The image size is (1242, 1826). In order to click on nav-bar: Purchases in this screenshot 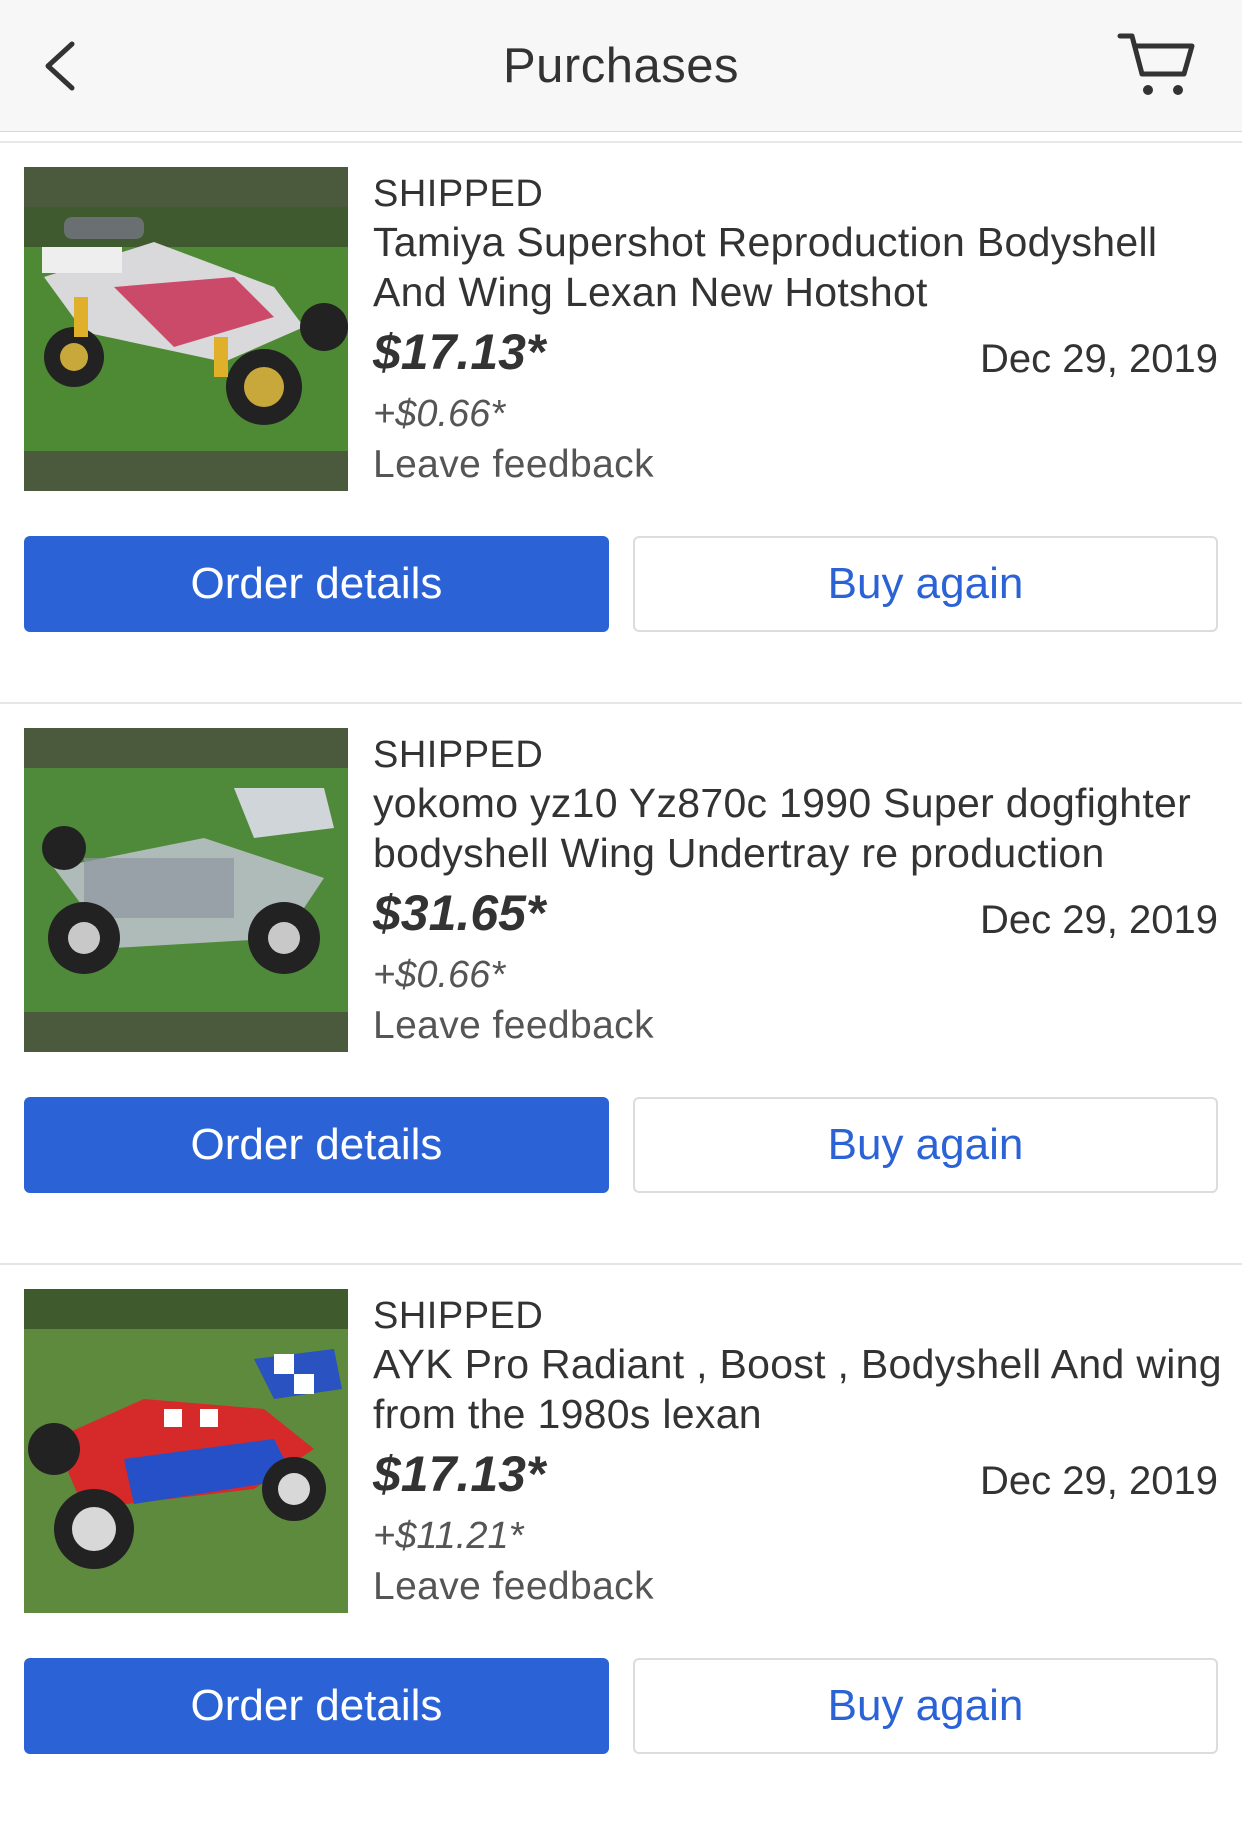, I will do `click(621, 66)`.